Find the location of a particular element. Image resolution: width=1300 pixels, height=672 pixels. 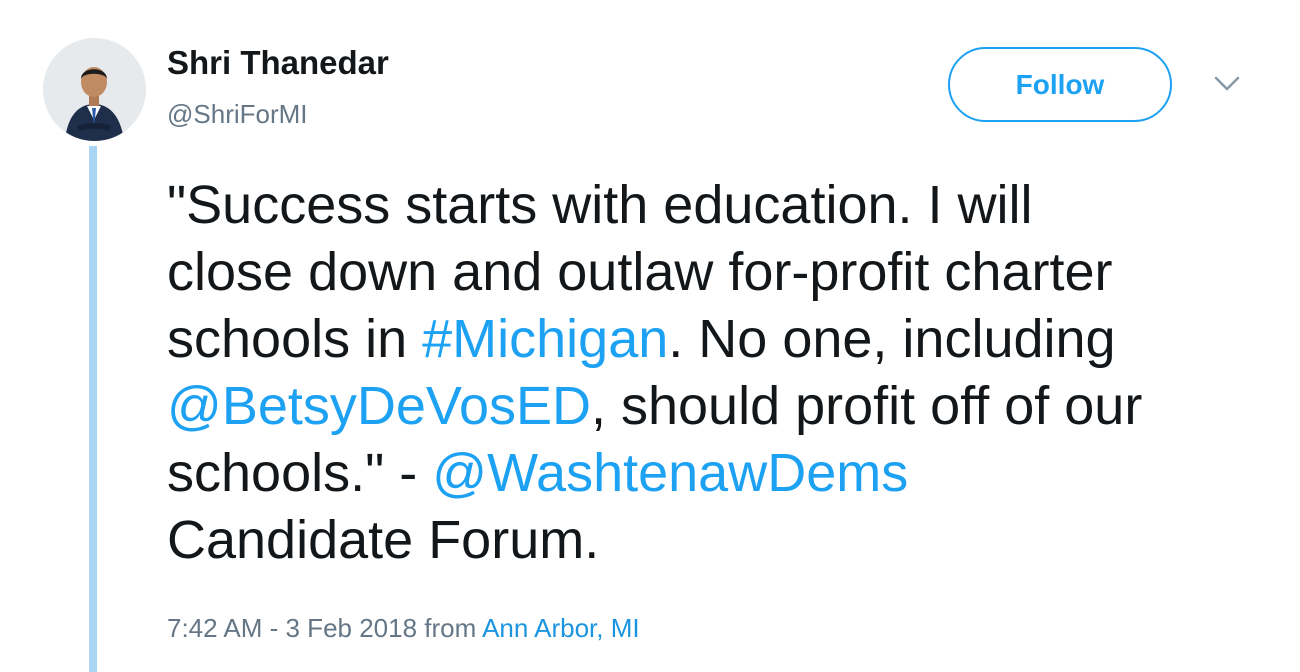

from-label: from is located at coordinates (450, 628).